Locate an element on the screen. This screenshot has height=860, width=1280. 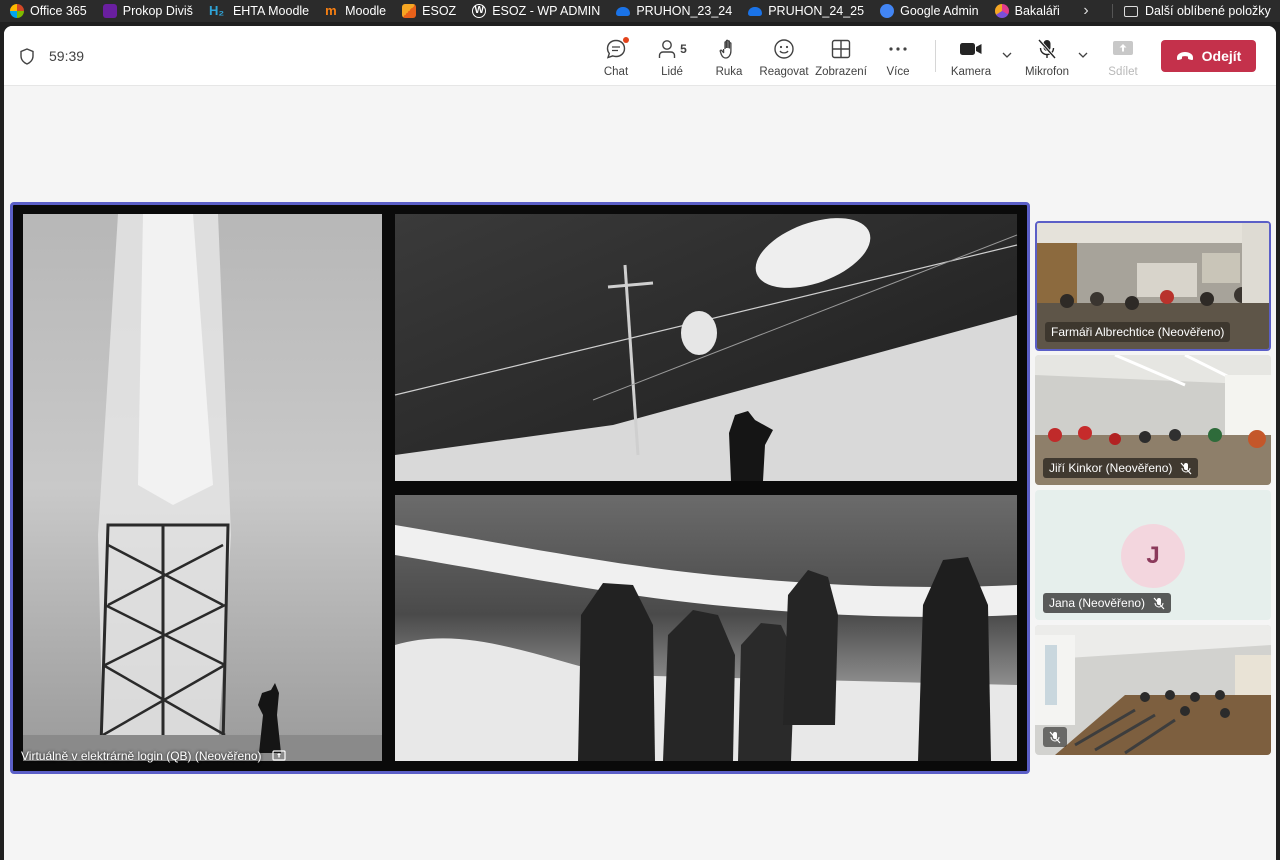
bookmark-prokop-divis: Prokop Diviš is located at coordinates (146, 11).